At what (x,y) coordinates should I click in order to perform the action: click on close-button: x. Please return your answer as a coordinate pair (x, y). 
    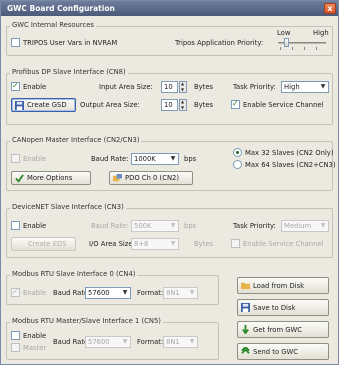
    Looking at the image, I should click on (330, 8).